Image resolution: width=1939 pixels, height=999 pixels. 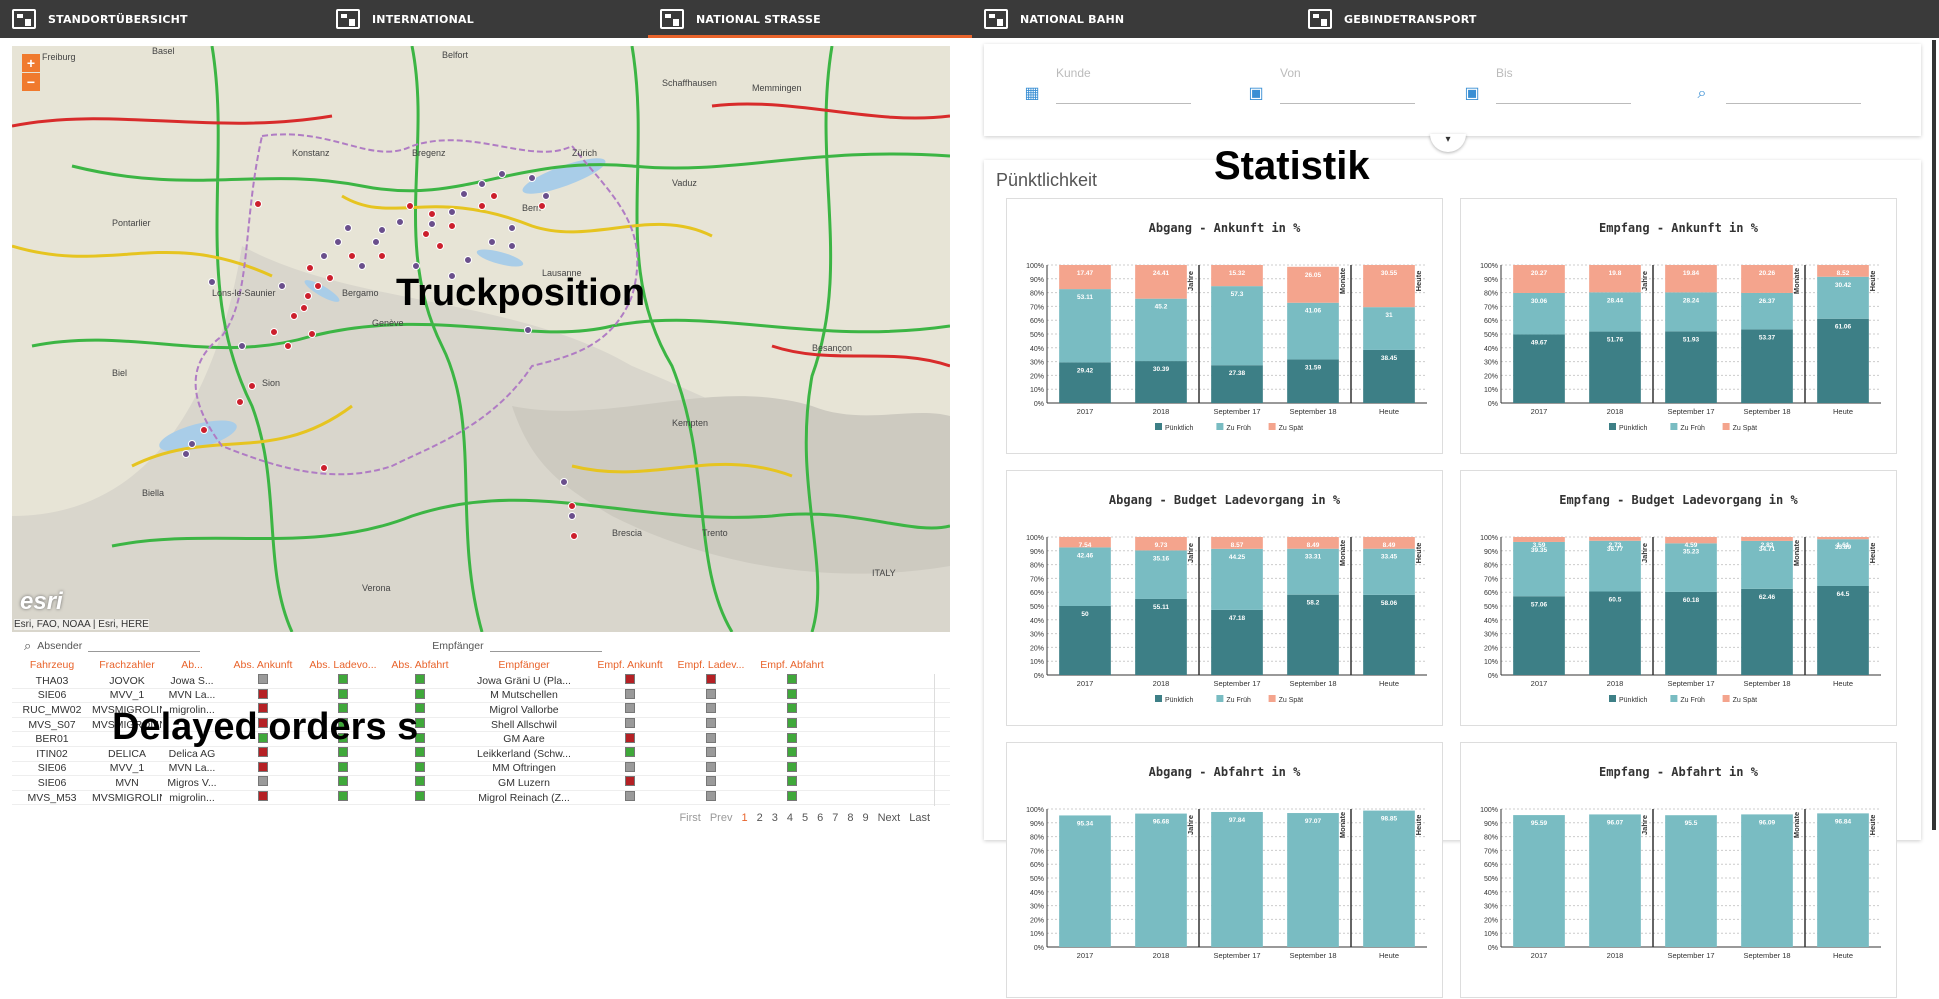 What do you see at coordinates (481, 696) in the screenshot?
I see `table-row: SIE06 MVV_1 MVN La... M Mutschellen` at bounding box center [481, 696].